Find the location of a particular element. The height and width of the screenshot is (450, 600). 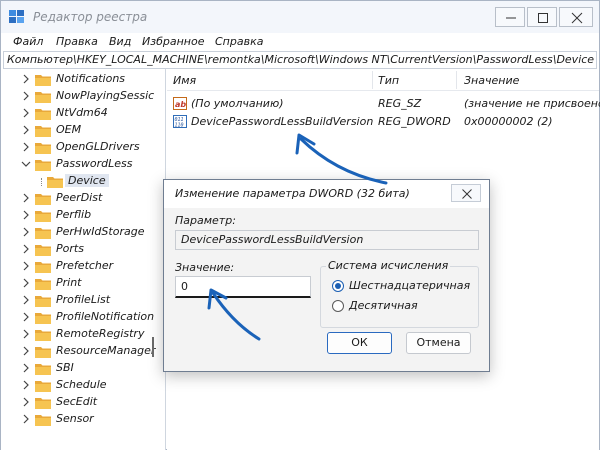

tree-item: Ports is located at coordinates (82, 249).